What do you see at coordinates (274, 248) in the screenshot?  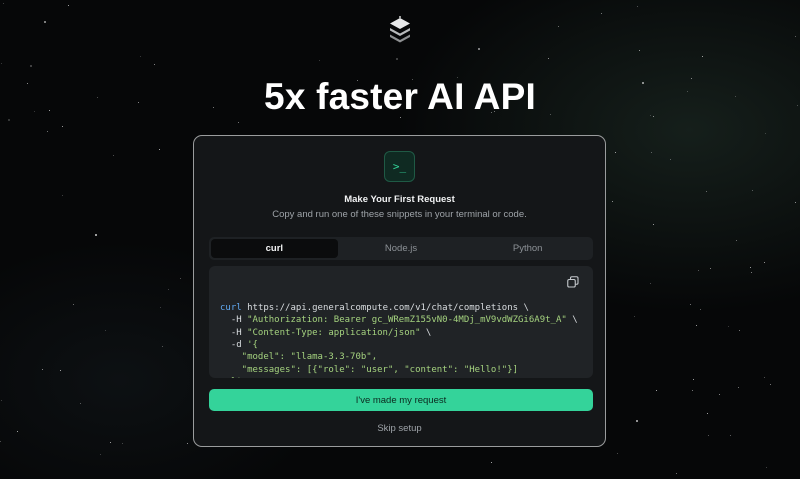 I see `tab-curl: curl` at bounding box center [274, 248].